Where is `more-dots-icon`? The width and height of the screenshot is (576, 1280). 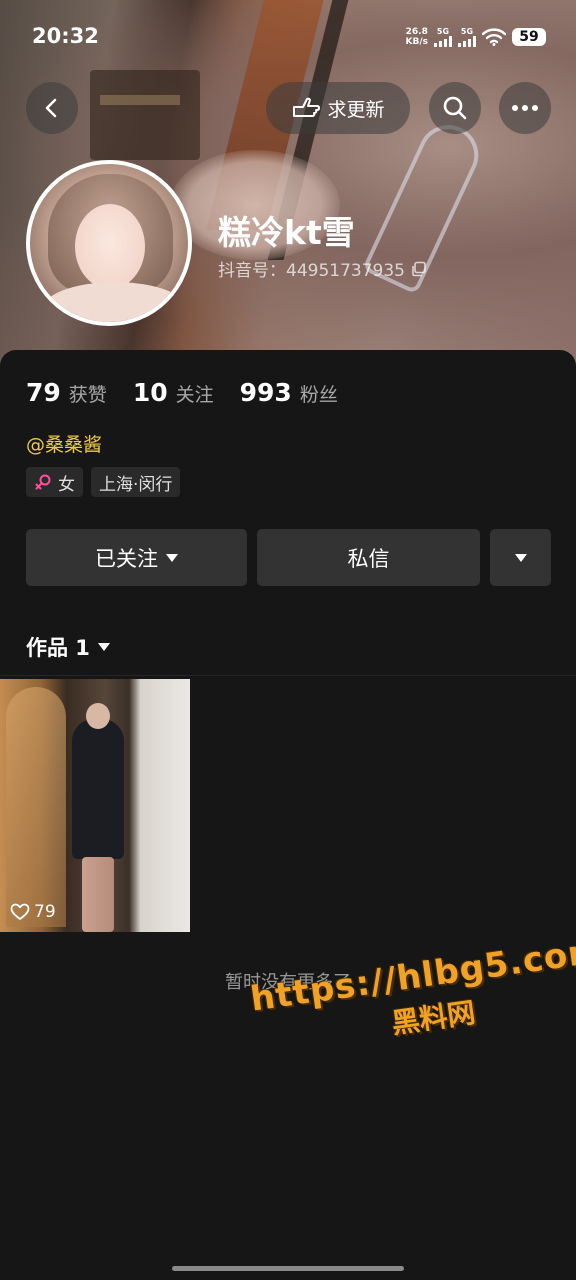 more-dots-icon is located at coordinates (525, 108).